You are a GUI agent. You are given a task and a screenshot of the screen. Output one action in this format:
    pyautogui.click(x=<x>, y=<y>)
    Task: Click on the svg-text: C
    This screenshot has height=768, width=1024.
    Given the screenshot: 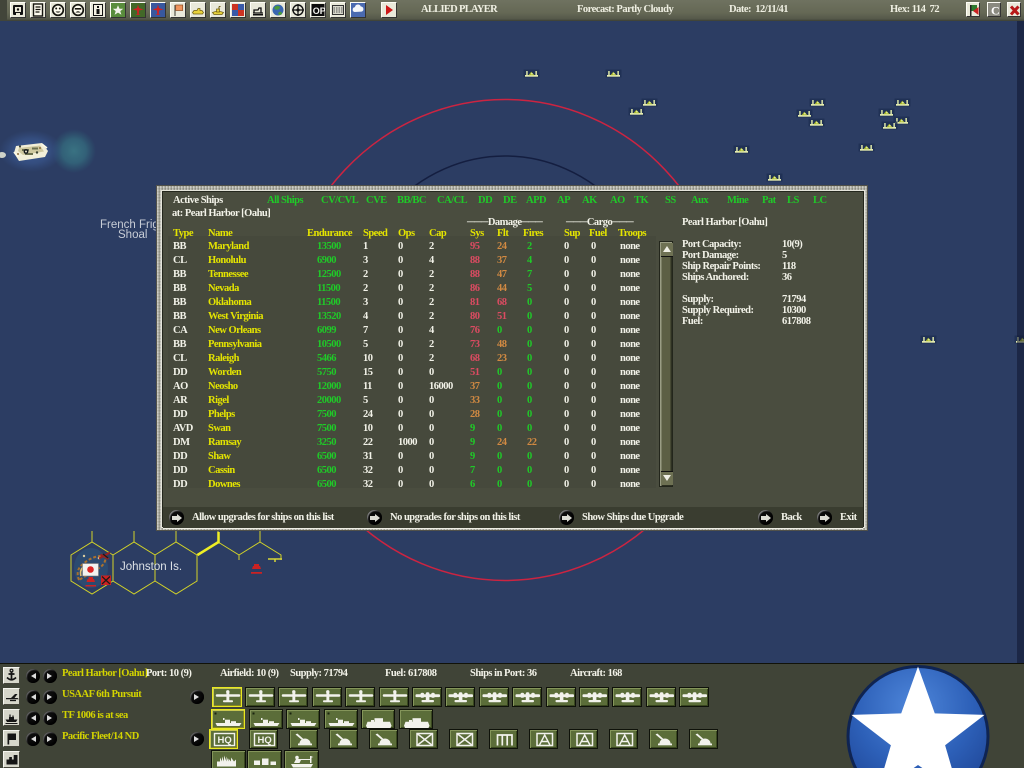 What is the action you would take?
    pyautogui.click(x=995, y=11)
    